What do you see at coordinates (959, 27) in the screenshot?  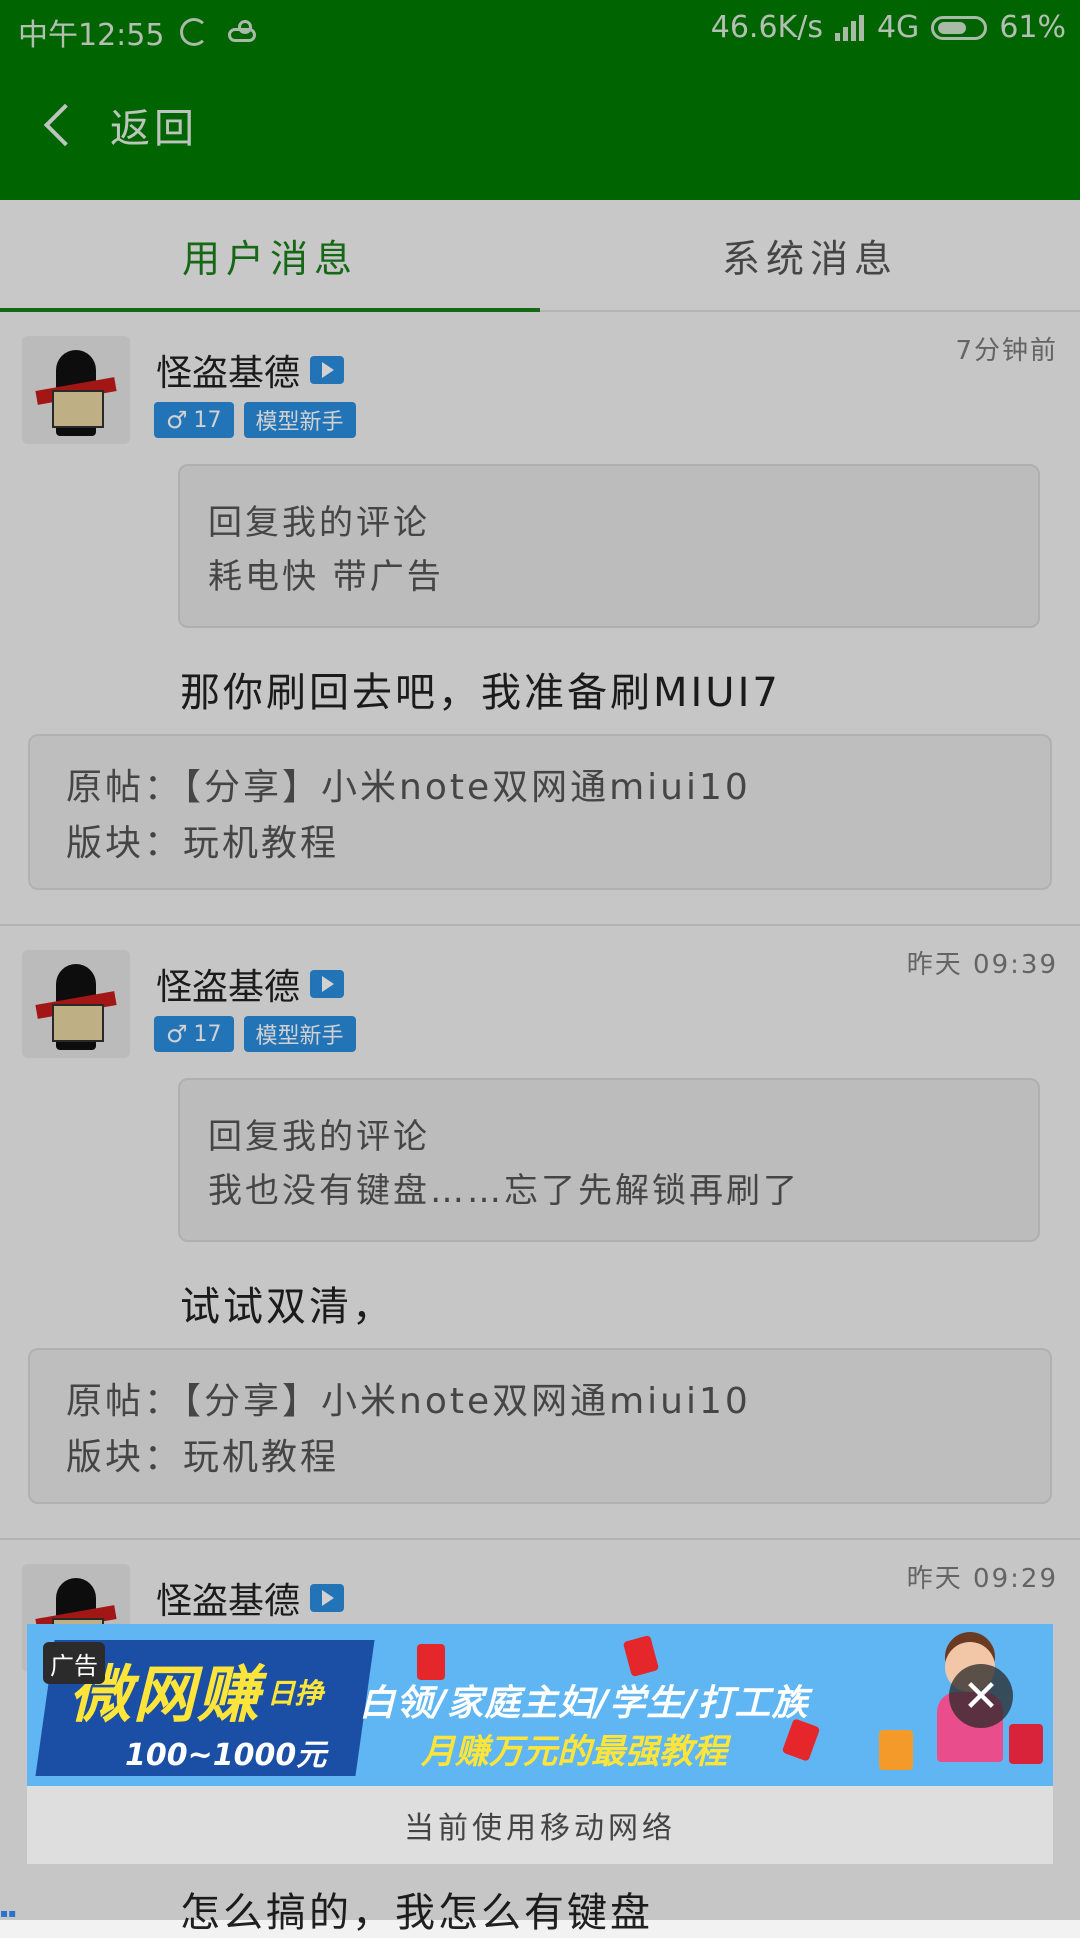 I see `battery-icon` at bounding box center [959, 27].